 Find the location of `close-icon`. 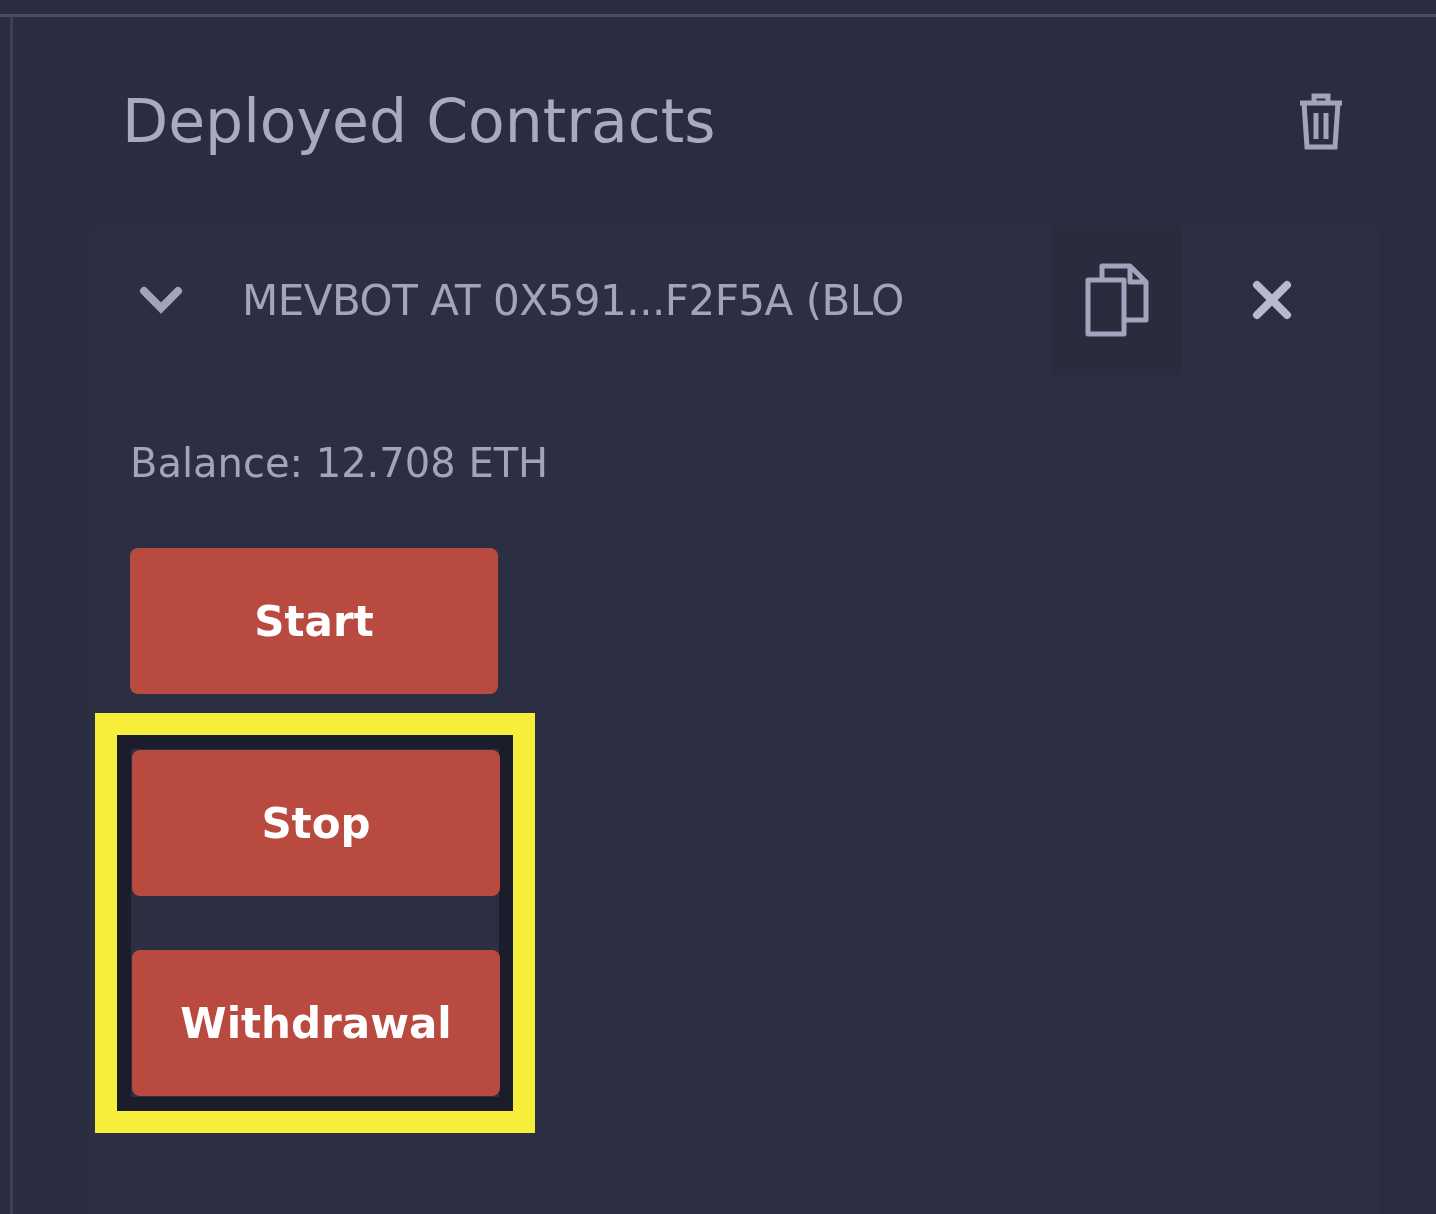

close-icon is located at coordinates (1272, 300).